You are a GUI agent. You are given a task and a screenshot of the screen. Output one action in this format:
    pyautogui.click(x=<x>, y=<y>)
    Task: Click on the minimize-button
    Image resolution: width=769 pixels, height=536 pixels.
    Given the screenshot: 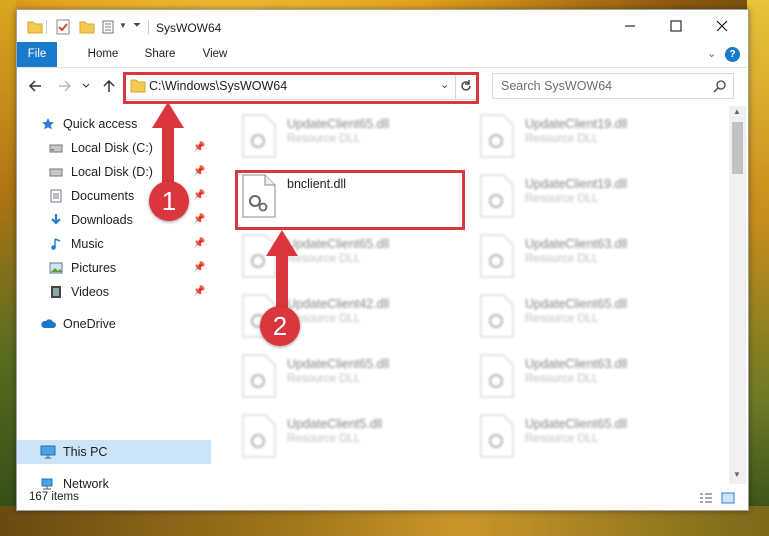 What is the action you would take?
    pyautogui.click(x=630, y=26)
    